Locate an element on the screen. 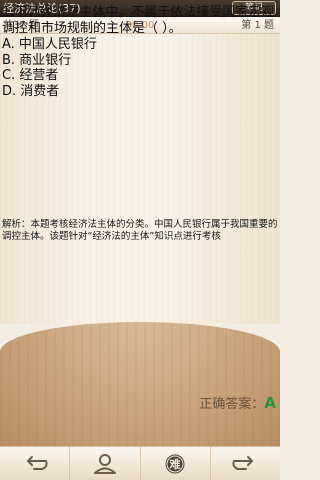 Image resolution: width=320 pixels, height=480 pixels. user-button is located at coordinates (105, 463).